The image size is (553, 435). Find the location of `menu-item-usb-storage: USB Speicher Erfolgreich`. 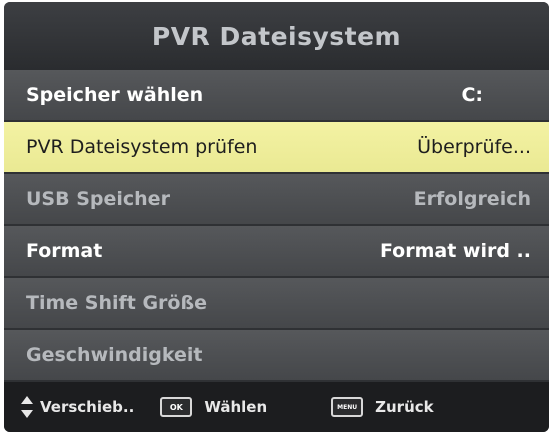

menu-item-usb-storage: USB Speicher Erfolgreich is located at coordinates (276, 199).